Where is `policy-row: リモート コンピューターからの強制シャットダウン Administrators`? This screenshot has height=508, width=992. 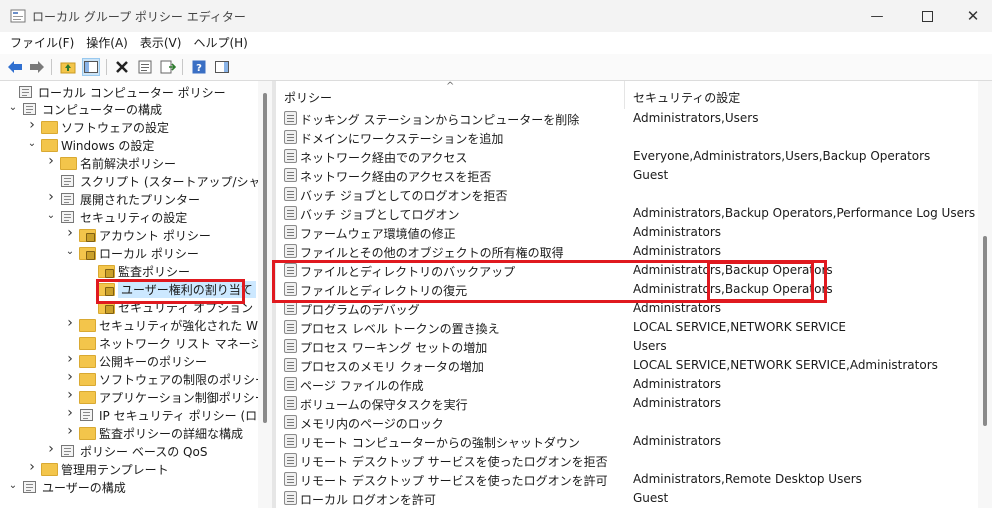 policy-row: リモート コンピューターからの強制シャットダウン Administrators is located at coordinates (627, 441).